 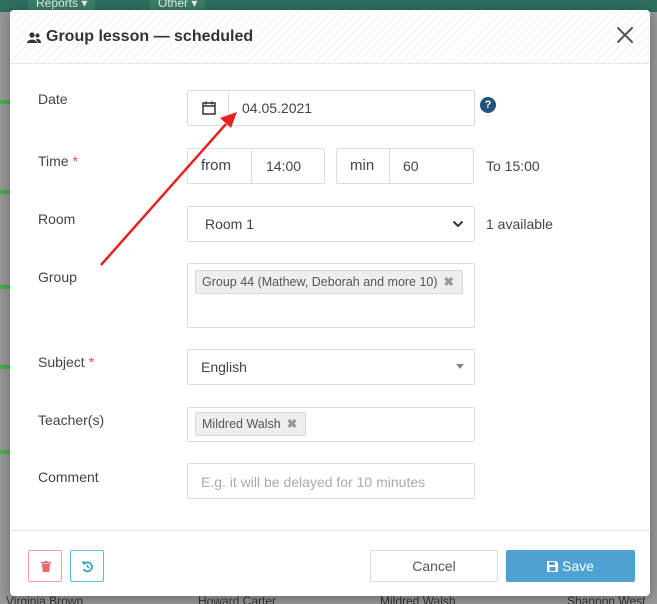 What do you see at coordinates (625, 35) in the screenshot?
I see `close-icon` at bounding box center [625, 35].